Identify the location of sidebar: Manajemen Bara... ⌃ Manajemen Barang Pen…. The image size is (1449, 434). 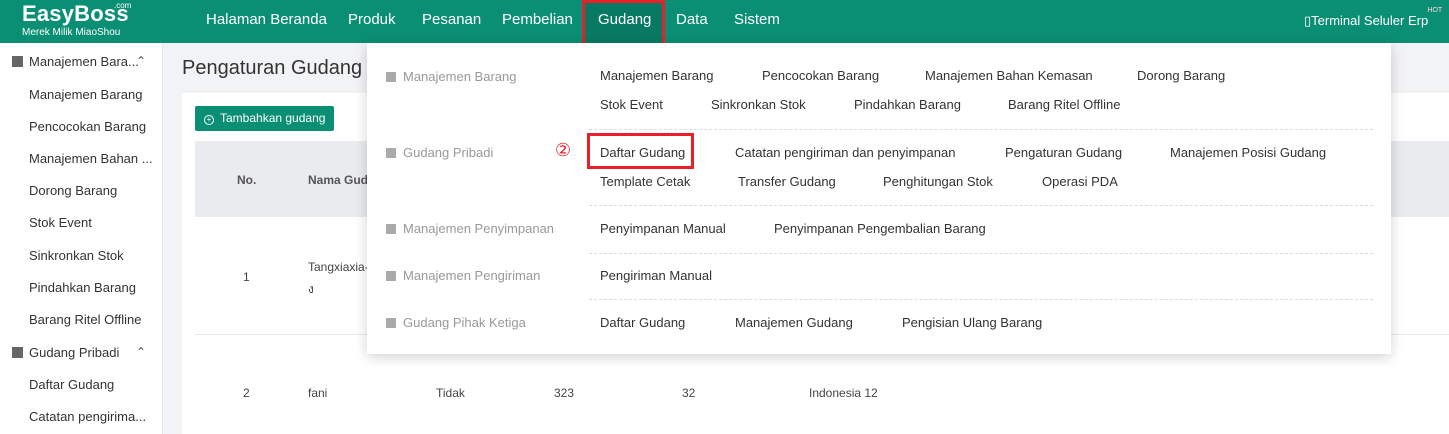
(81, 238).